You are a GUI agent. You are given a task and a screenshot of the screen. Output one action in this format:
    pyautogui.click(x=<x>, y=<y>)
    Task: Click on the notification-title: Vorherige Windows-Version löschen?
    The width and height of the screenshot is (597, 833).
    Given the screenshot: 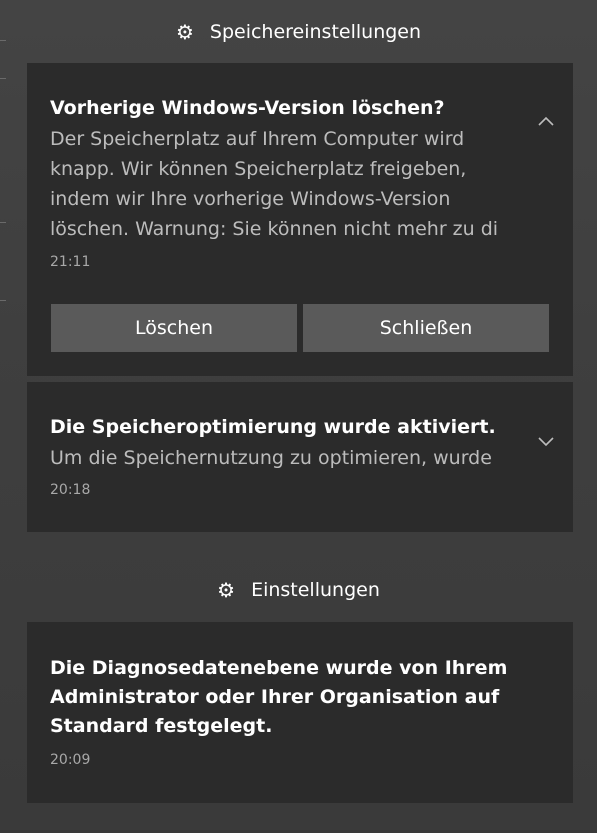 What is the action you would take?
    pyautogui.click(x=247, y=108)
    